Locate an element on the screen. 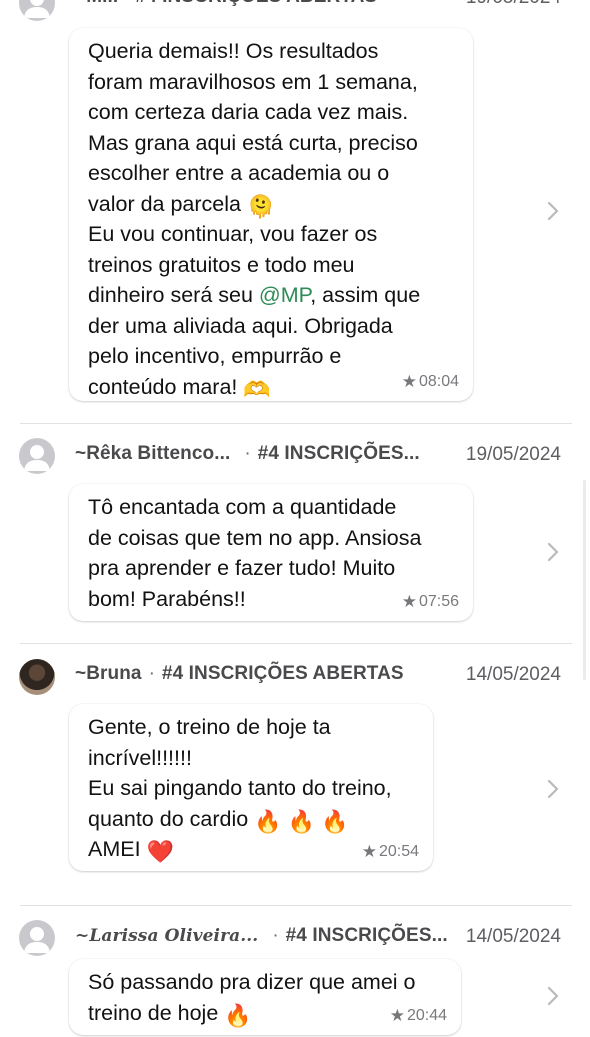  message-time: 07:56 is located at coordinates (438, 601).